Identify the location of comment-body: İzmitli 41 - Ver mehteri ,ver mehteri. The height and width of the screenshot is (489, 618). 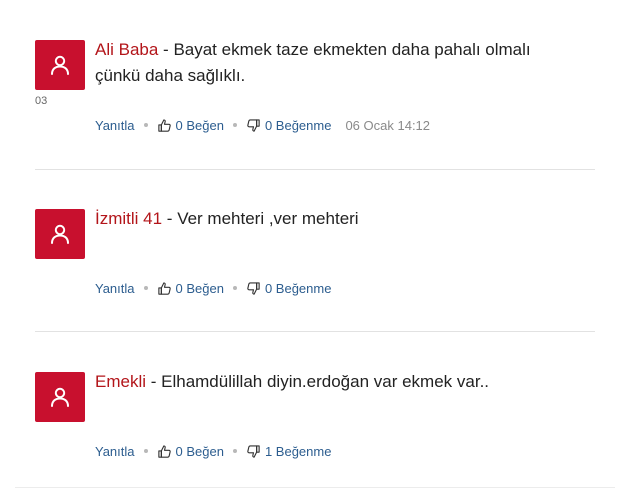
(330, 219).